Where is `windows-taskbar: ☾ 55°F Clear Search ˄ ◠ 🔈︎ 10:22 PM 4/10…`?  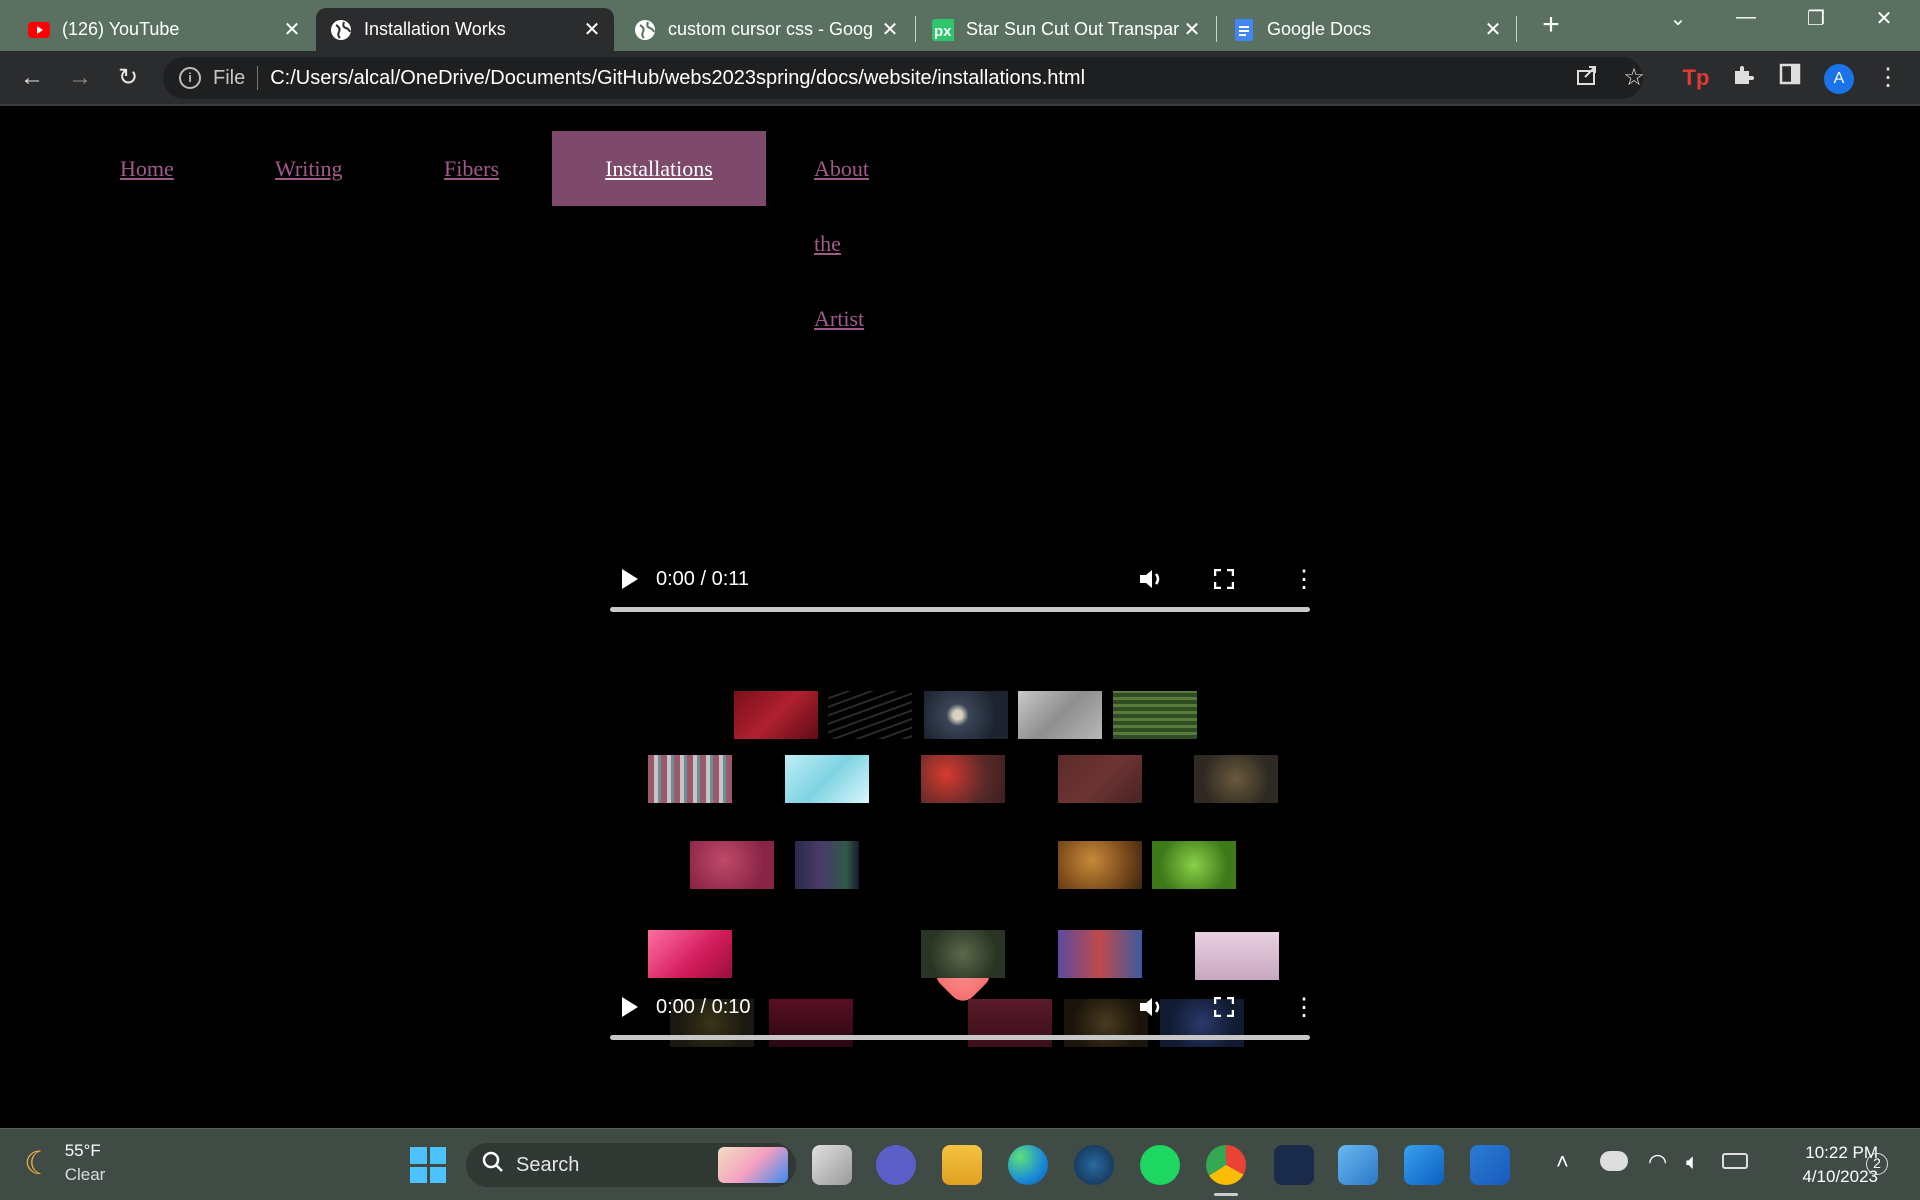 windows-taskbar: ☾ 55°F Clear Search ˄ ◠ 🔈︎ 10:22 PM 4/10… is located at coordinates (960, 1164).